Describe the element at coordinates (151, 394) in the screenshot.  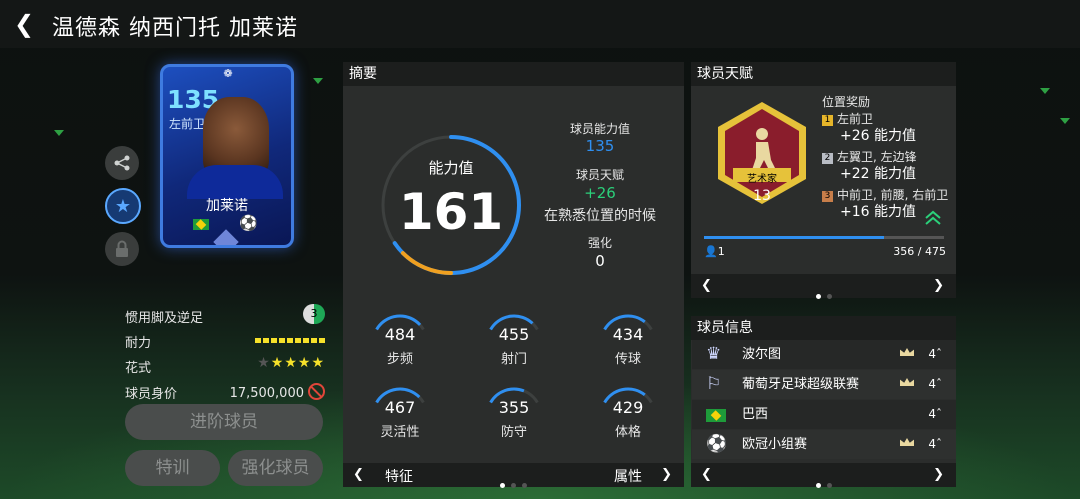
I see `value-label: 球员身价` at that location.